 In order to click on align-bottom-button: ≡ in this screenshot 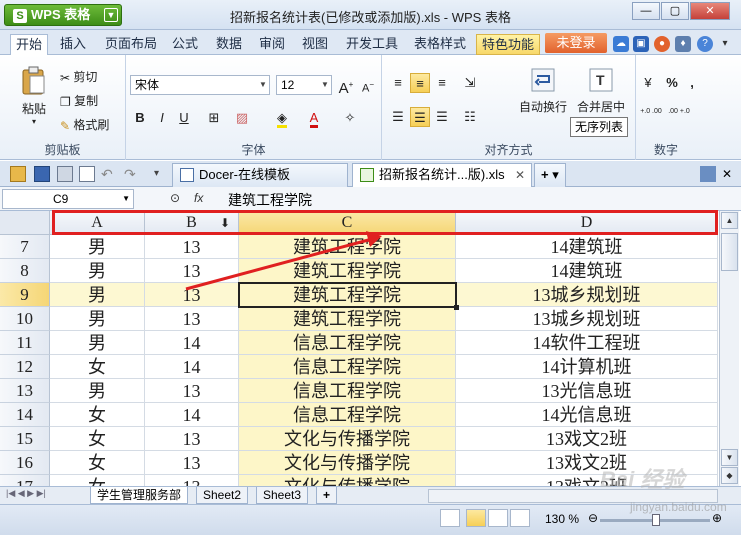, I will do `click(442, 83)`.